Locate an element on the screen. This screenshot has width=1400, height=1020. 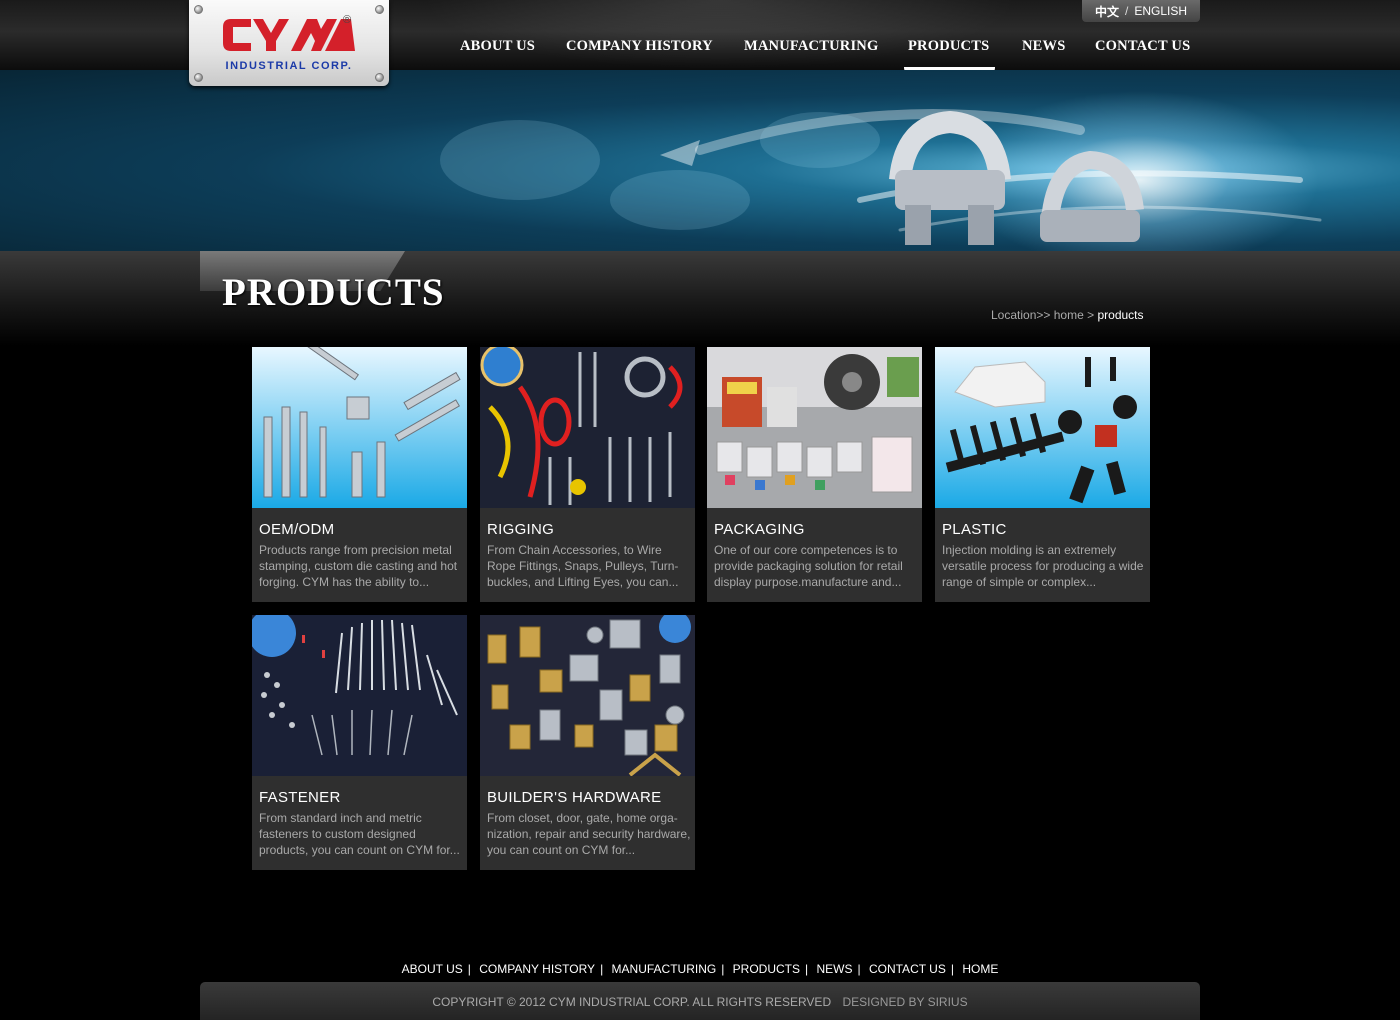
company-logo: ® INDUSTRIAL CORP. is located at coordinates (289, 43).